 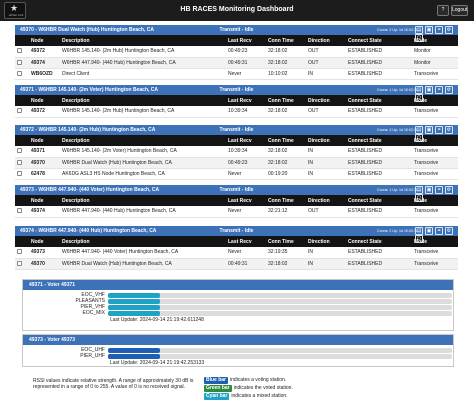 What do you see at coordinates (246, 52) in the screenshot?
I see `last-recv: 00:49:23` at bounding box center [246, 52].